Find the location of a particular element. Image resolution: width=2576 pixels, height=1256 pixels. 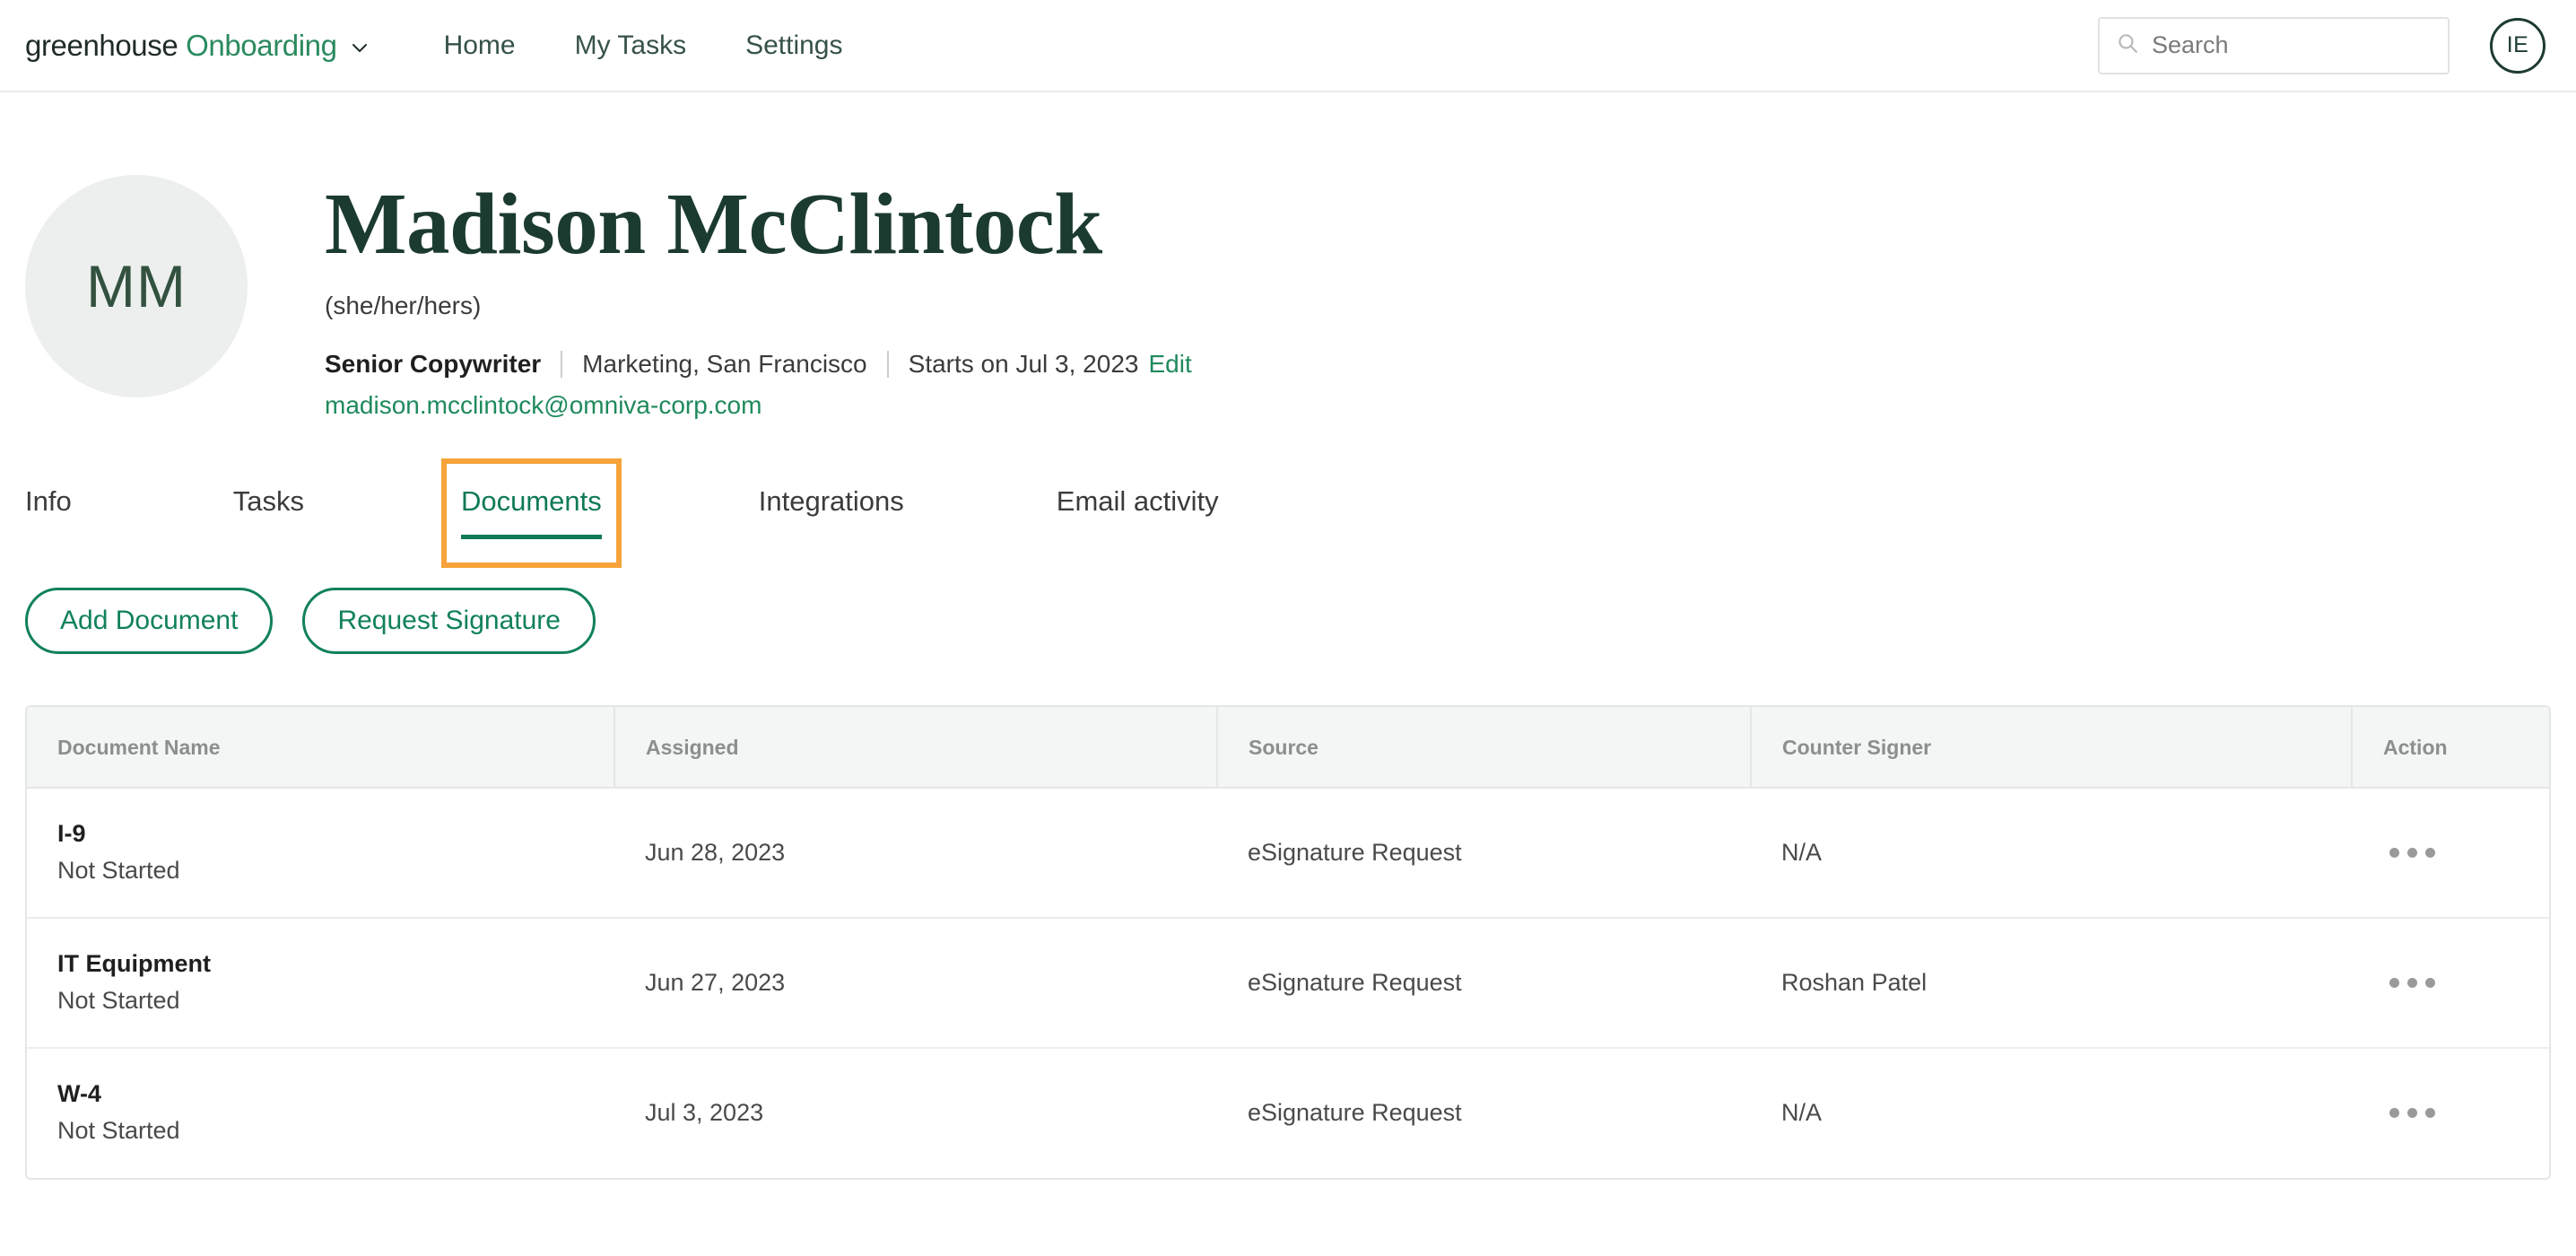

tab-info: Info is located at coordinates (48, 500).